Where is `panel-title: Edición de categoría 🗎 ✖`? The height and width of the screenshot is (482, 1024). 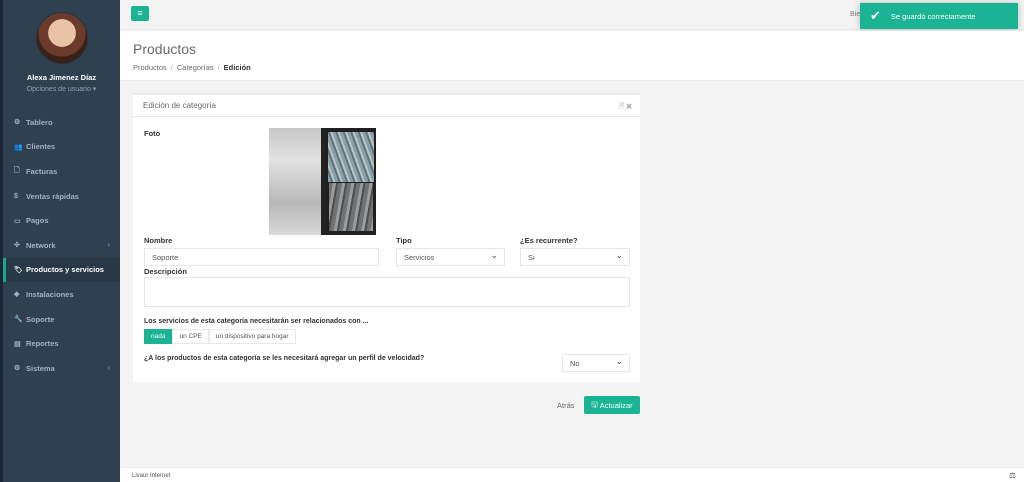 panel-title: Edición de categoría 🗎 ✖ is located at coordinates (386, 106).